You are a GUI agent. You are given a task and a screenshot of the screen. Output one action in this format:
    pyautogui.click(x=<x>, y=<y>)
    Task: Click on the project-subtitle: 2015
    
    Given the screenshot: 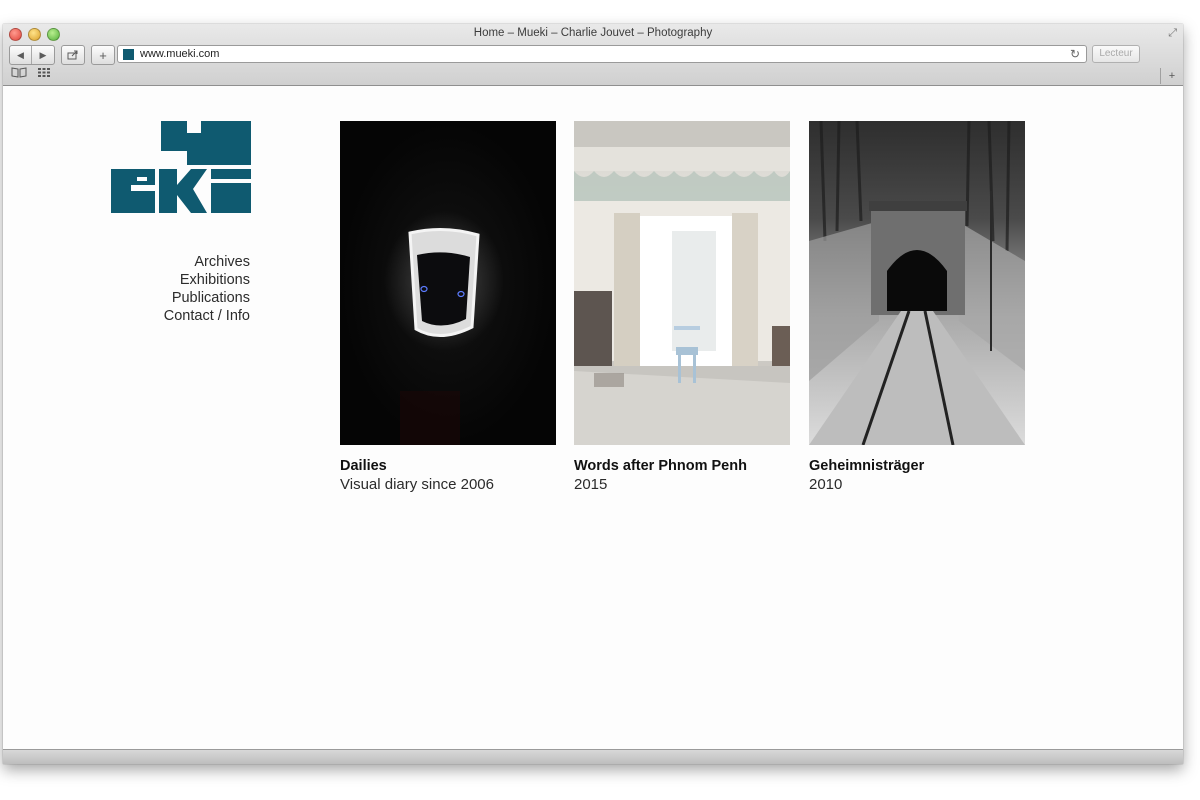 What is the action you would take?
    pyautogui.click(x=591, y=484)
    